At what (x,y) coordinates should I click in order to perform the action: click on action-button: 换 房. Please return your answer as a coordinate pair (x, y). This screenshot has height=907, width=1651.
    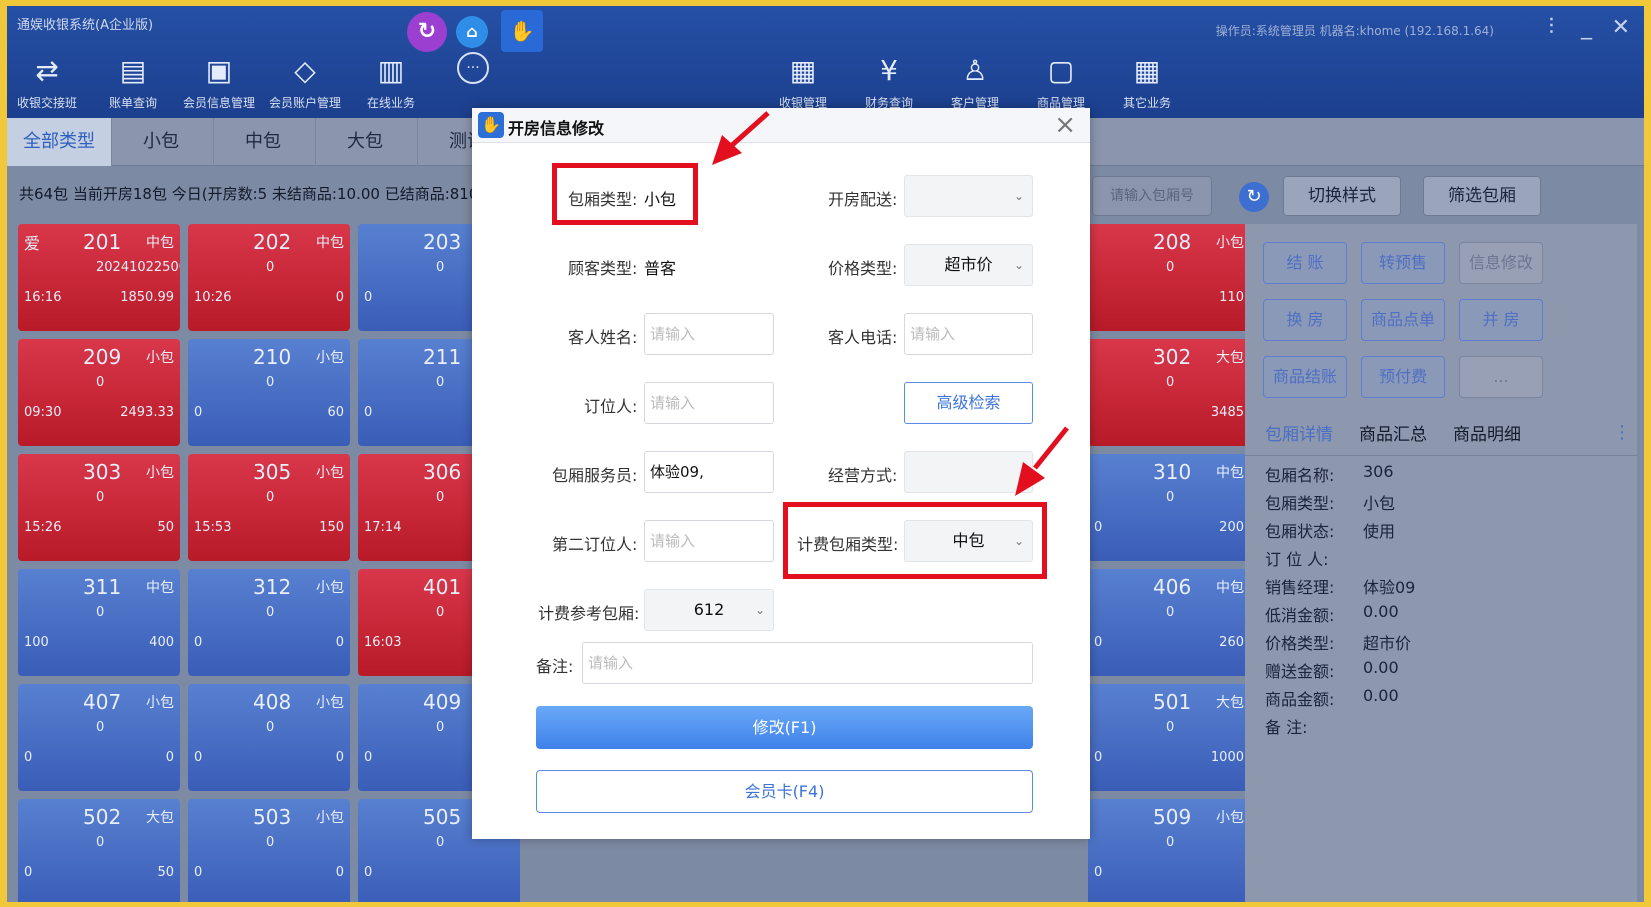
    Looking at the image, I should click on (1305, 320).